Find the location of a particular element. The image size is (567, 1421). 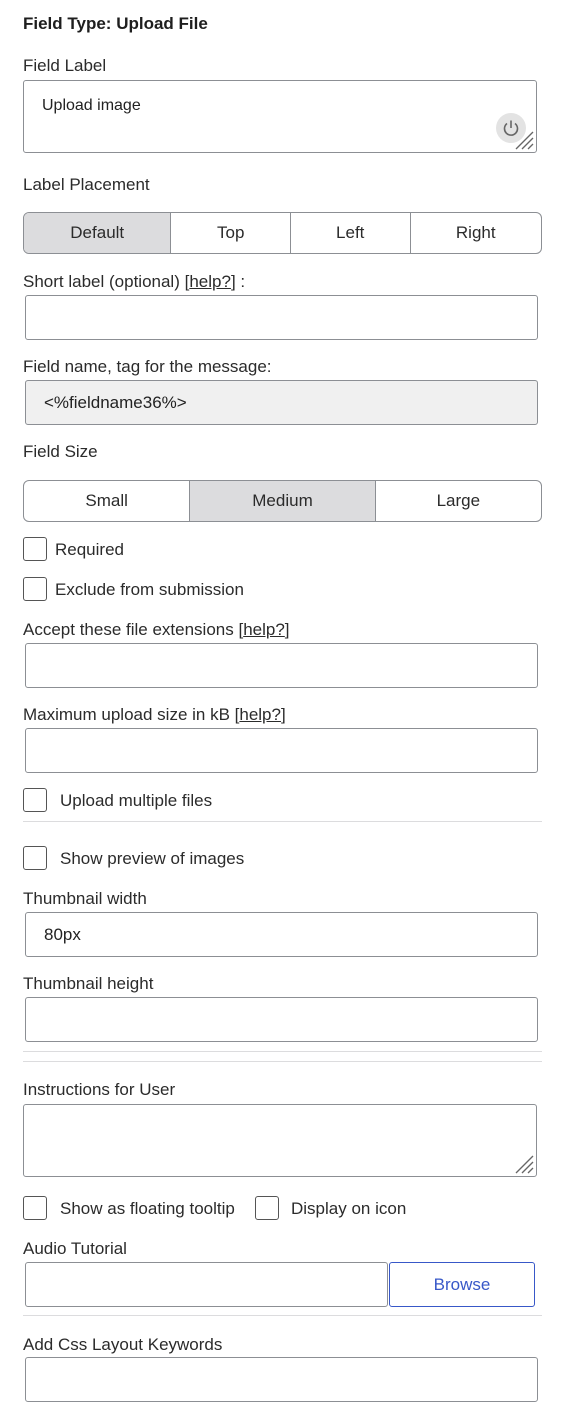

label-placement-group: Default Top Left Right is located at coordinates (282, 233).